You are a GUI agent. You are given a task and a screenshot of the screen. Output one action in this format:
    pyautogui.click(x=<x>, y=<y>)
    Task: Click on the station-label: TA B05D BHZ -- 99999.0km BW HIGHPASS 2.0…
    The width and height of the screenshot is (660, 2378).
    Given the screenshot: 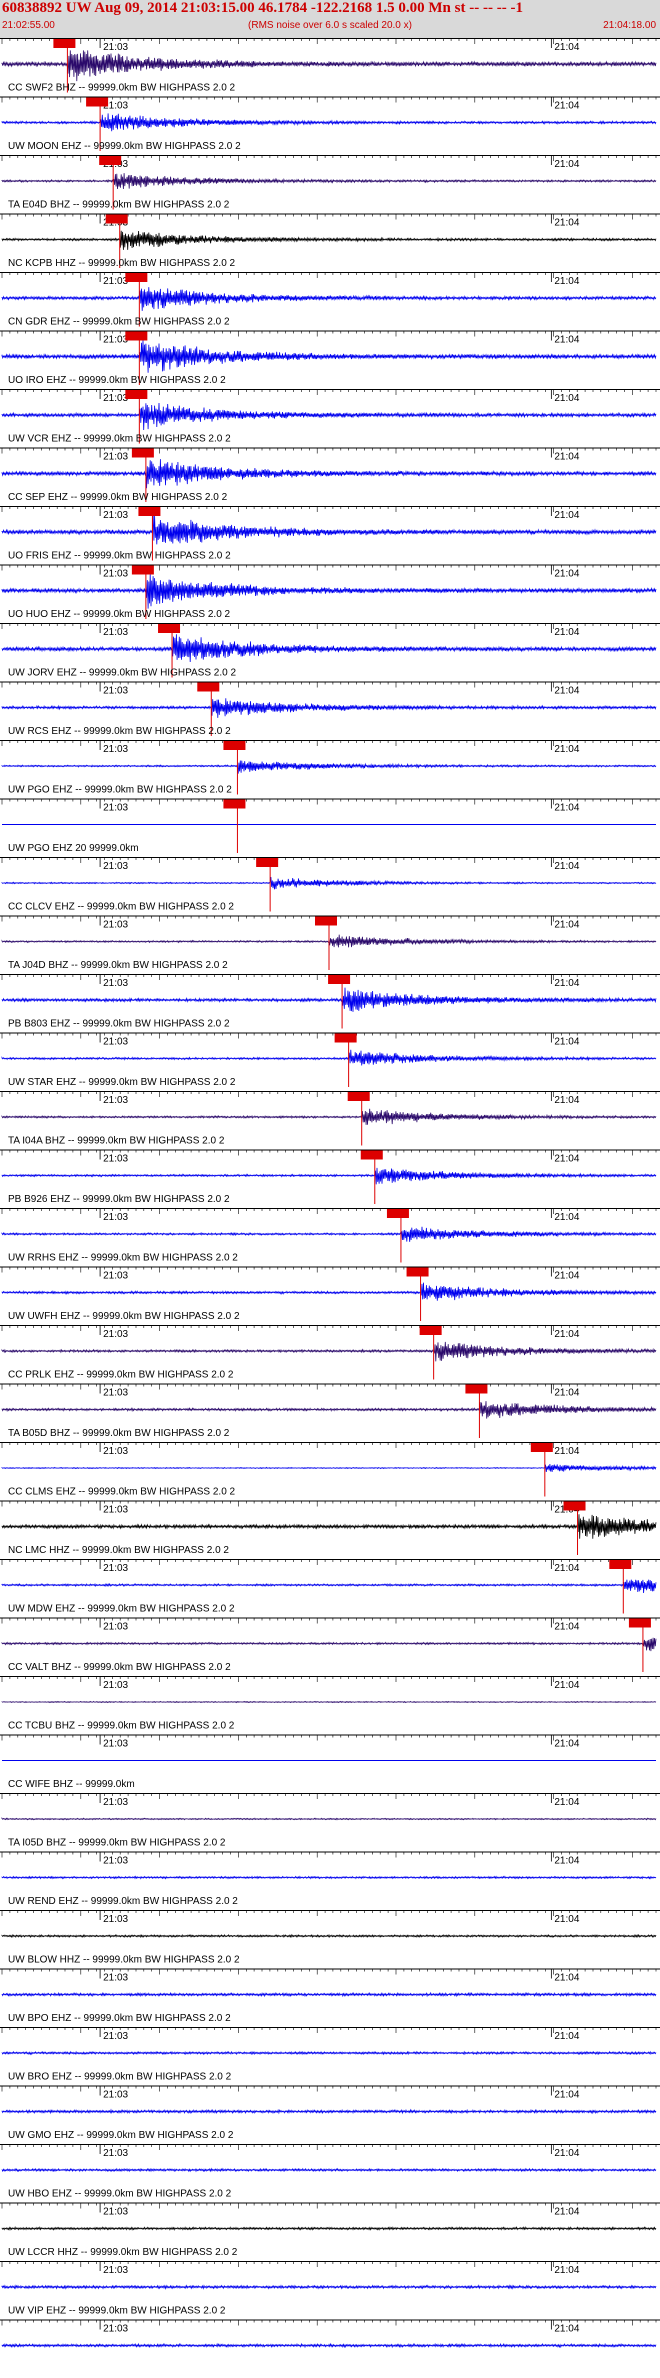 What is the action you would take?
    pyautogui.click(x=119, y=1433)
    